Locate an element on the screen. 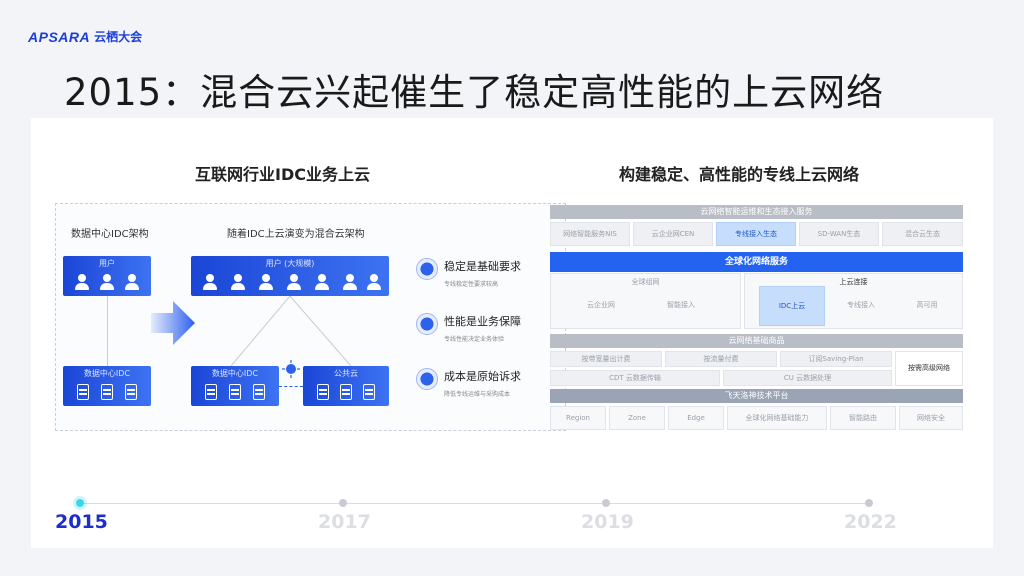 The width and height of the screenshot is (1024, 576). users-large-box: 用户 (大规模) is located at coordinates (290, 276).